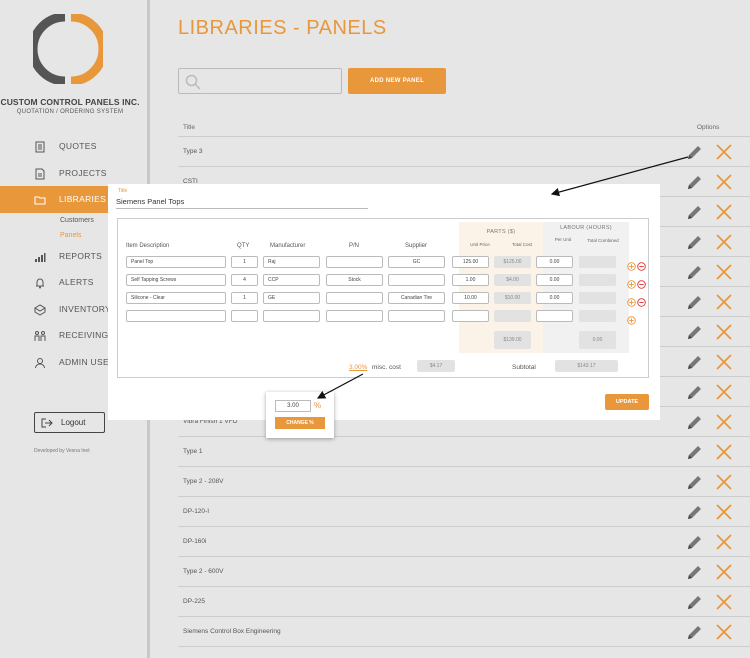 Image resolution: width=750 pixels, height=658 pixels. What do you see at coordinates (73, 422) in the screenshot?
I see `logout-label: Logout` at bounding box center [73, 422].